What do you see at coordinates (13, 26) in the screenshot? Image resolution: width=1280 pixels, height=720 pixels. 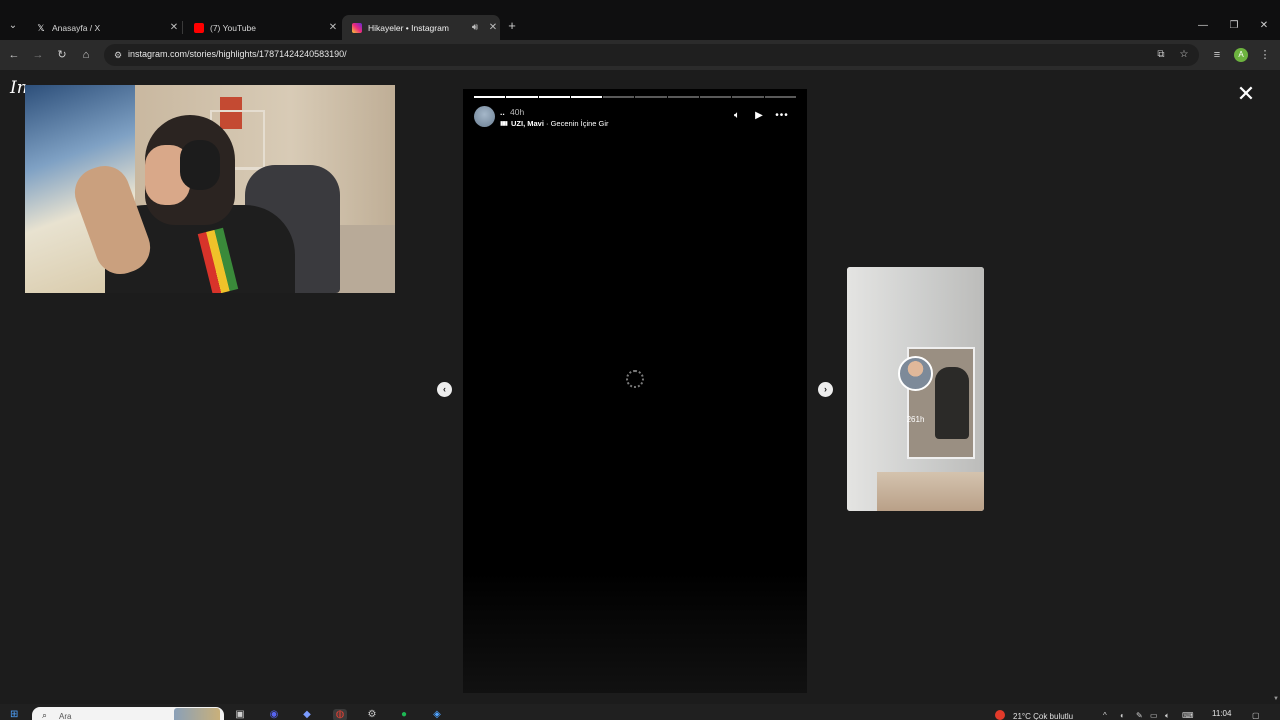 I see `tab-search-button: ⌄` at bounding box center [13, 26].